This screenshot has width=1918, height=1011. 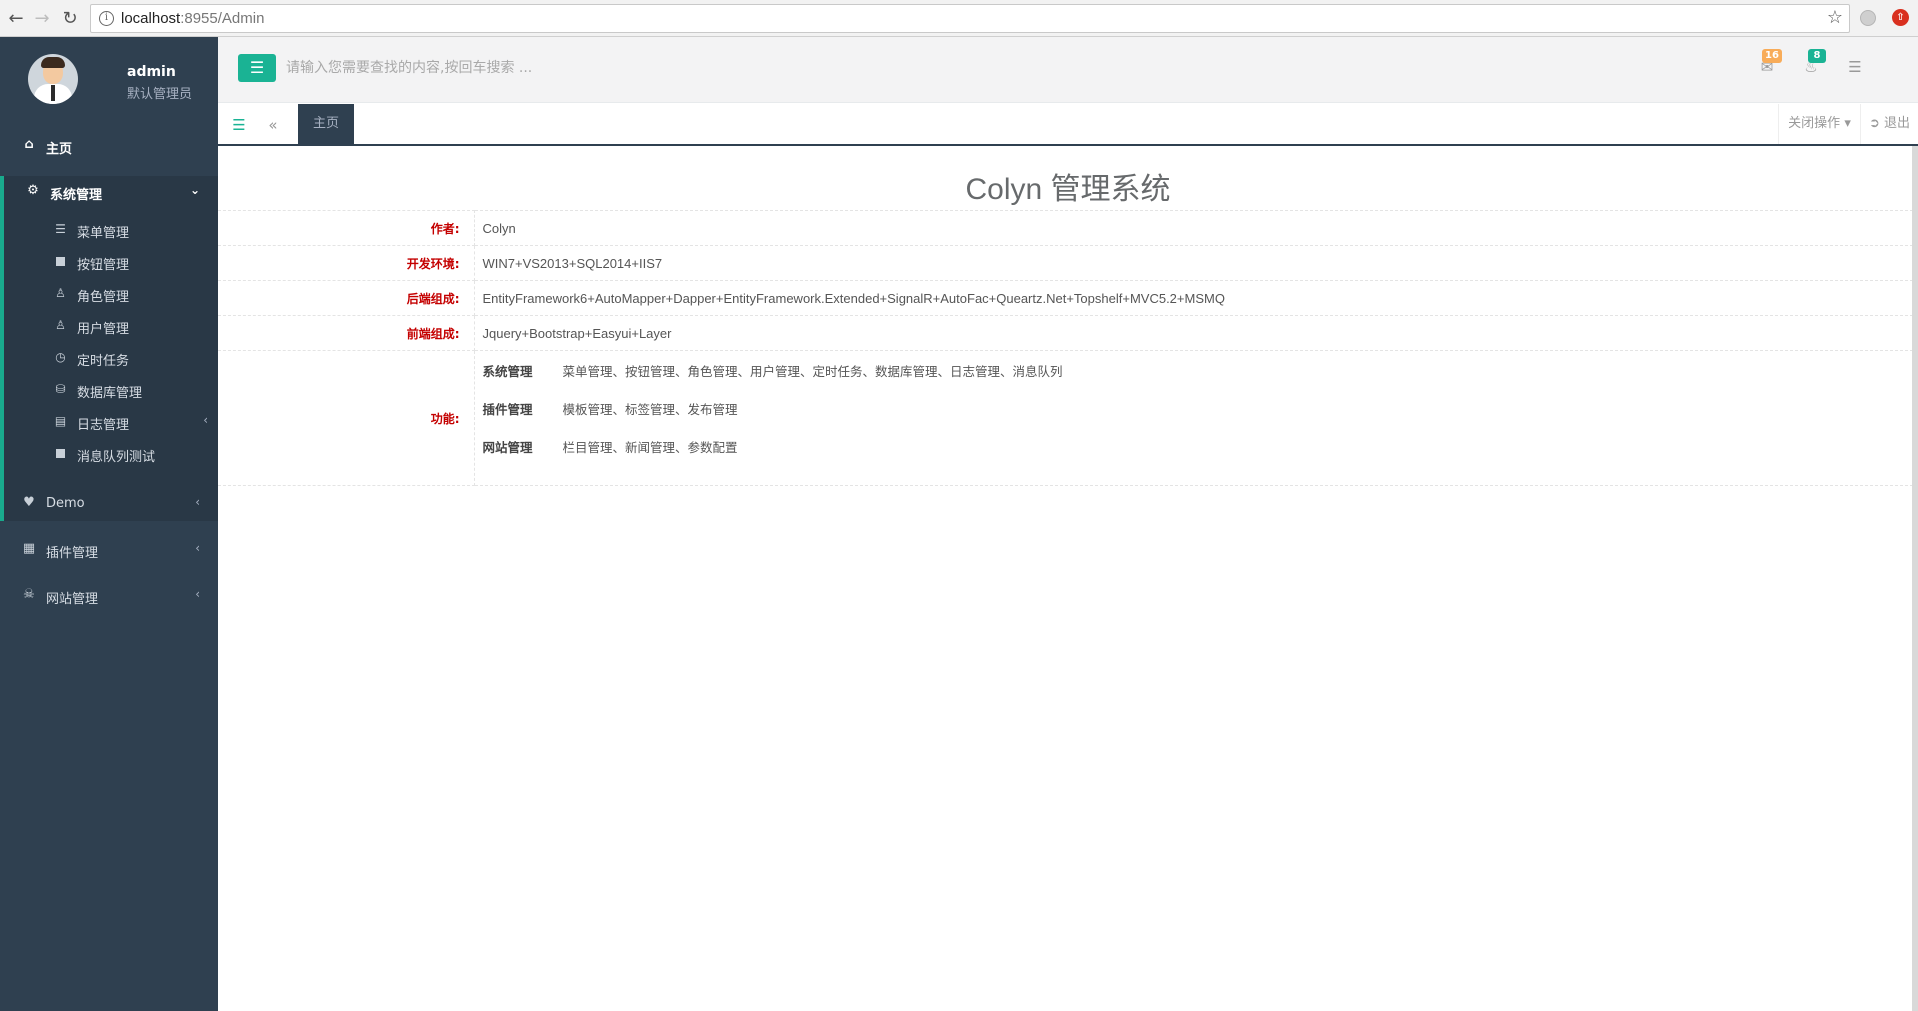 What do you see at coordinates (60, 357) in the screenshot?
I see `clock-icon: ◷` at bounding box center [60, 357].